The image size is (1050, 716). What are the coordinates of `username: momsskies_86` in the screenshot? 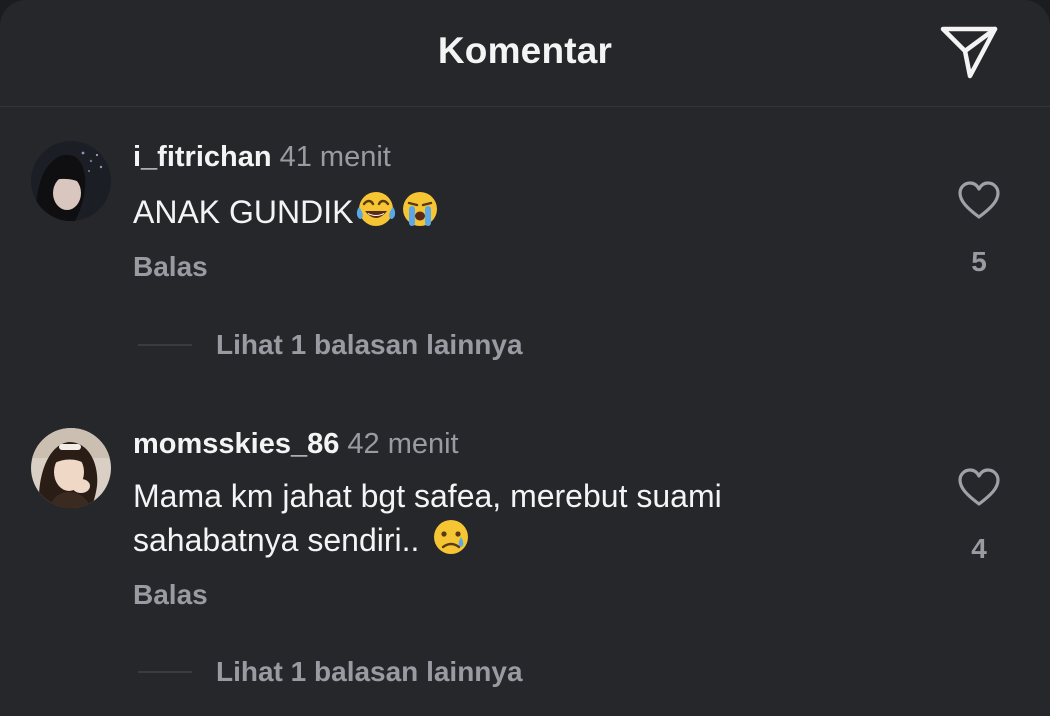 It's located at (236, 444).